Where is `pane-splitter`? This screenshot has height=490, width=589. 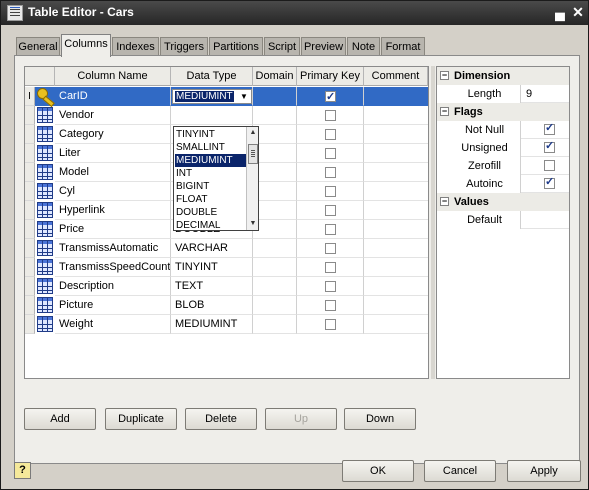 pane-splitter is located at coordinates (433, 222).